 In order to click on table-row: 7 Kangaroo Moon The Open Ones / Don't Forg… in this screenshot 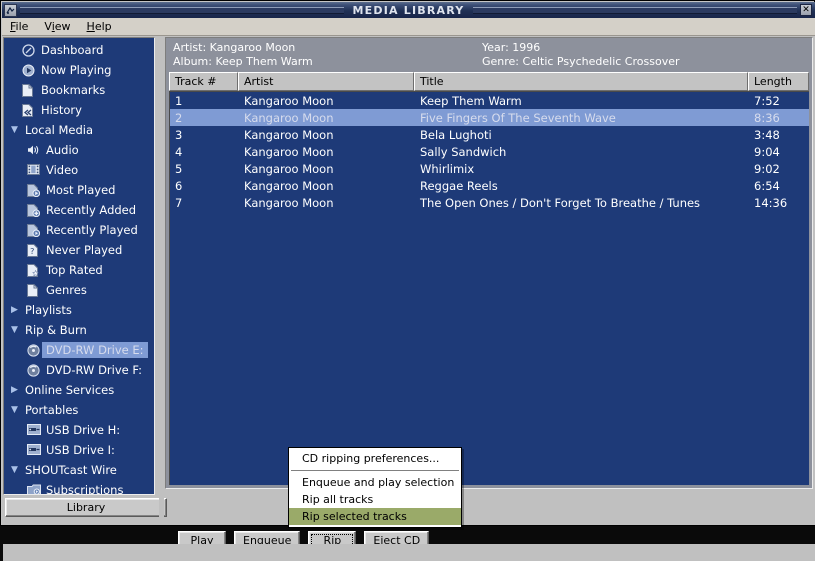, I will do `click(489, 202)`.